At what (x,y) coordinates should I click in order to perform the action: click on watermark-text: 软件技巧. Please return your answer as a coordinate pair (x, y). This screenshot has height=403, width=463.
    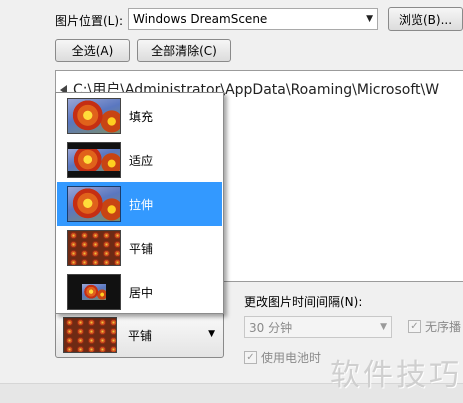
    Looking at the image, I should click on (396, 375).